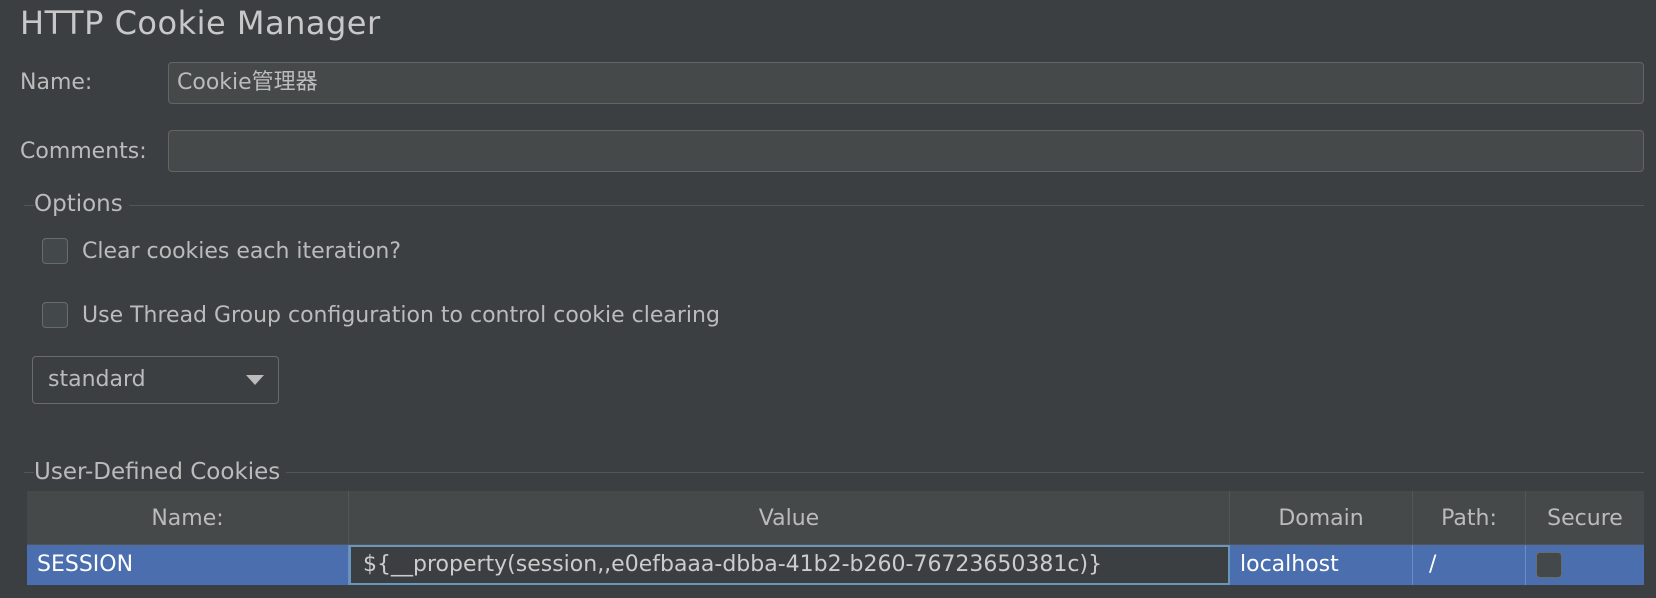 The width and height of the screenshot is (1656, 598). Describe the element at coordinates (1585, 517) in the screenshot. I see `column-header-secure: Secure` at that location.